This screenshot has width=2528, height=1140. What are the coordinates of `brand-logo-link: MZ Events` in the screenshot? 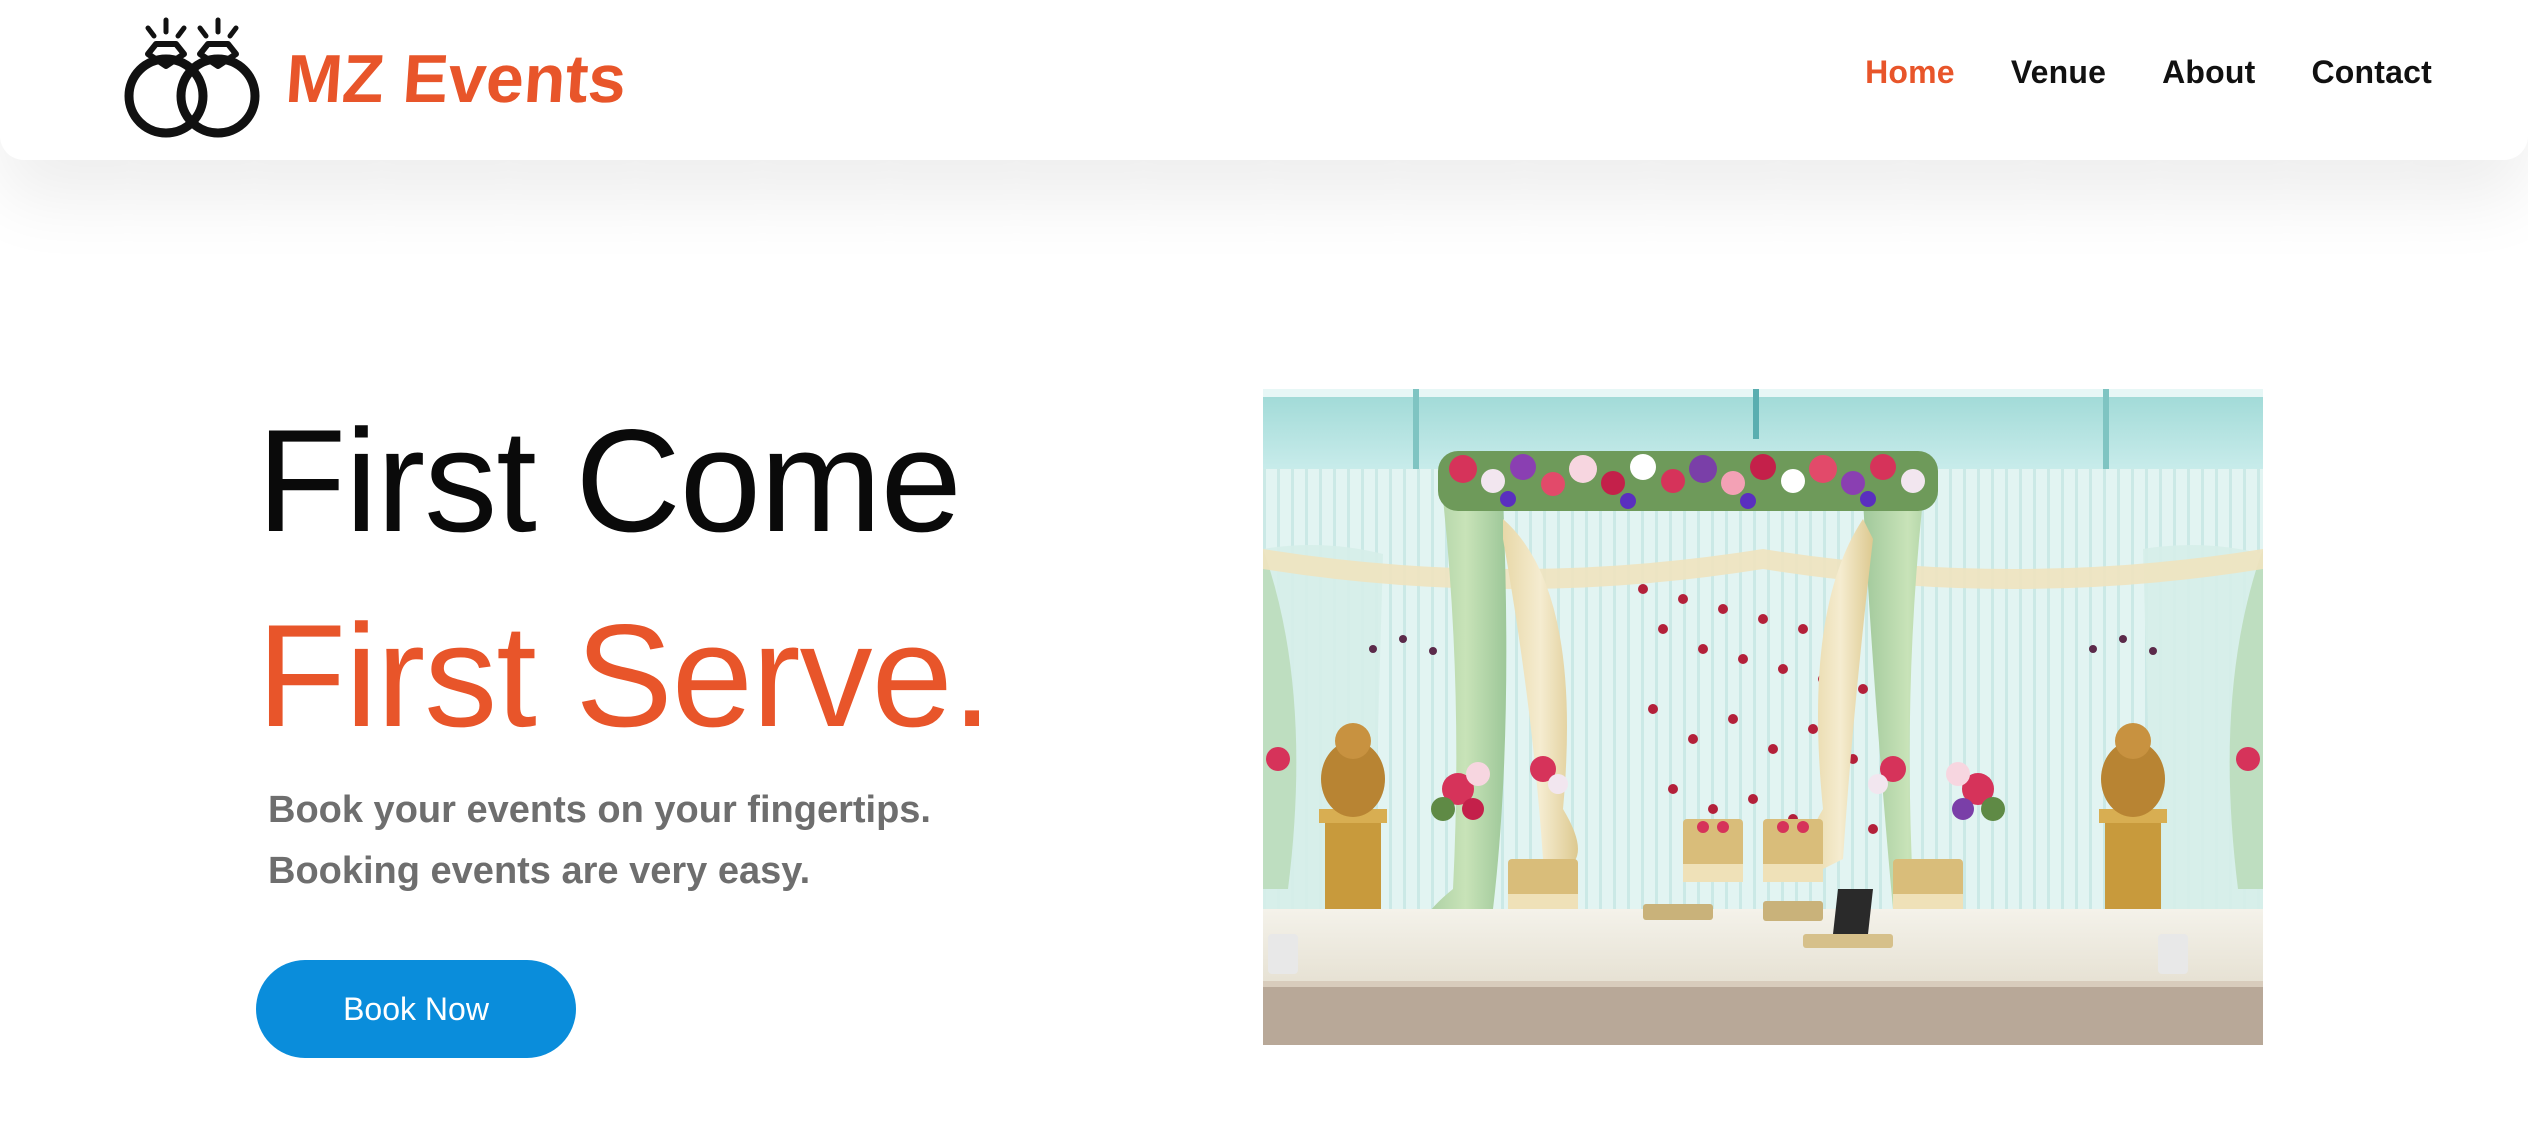 It's located at (373, 76).